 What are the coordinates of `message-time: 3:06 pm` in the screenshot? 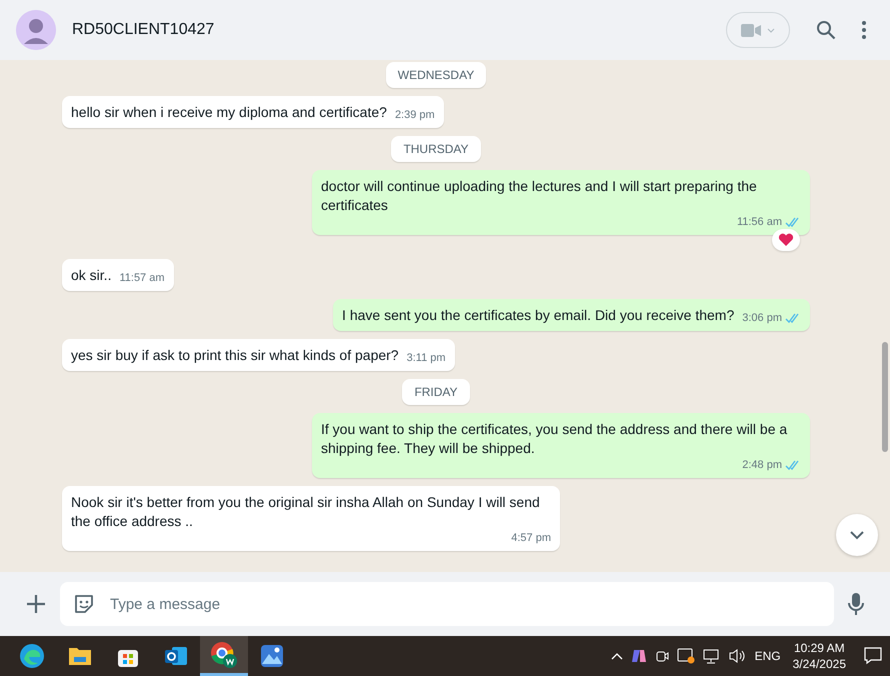 It's located at (762, 318).